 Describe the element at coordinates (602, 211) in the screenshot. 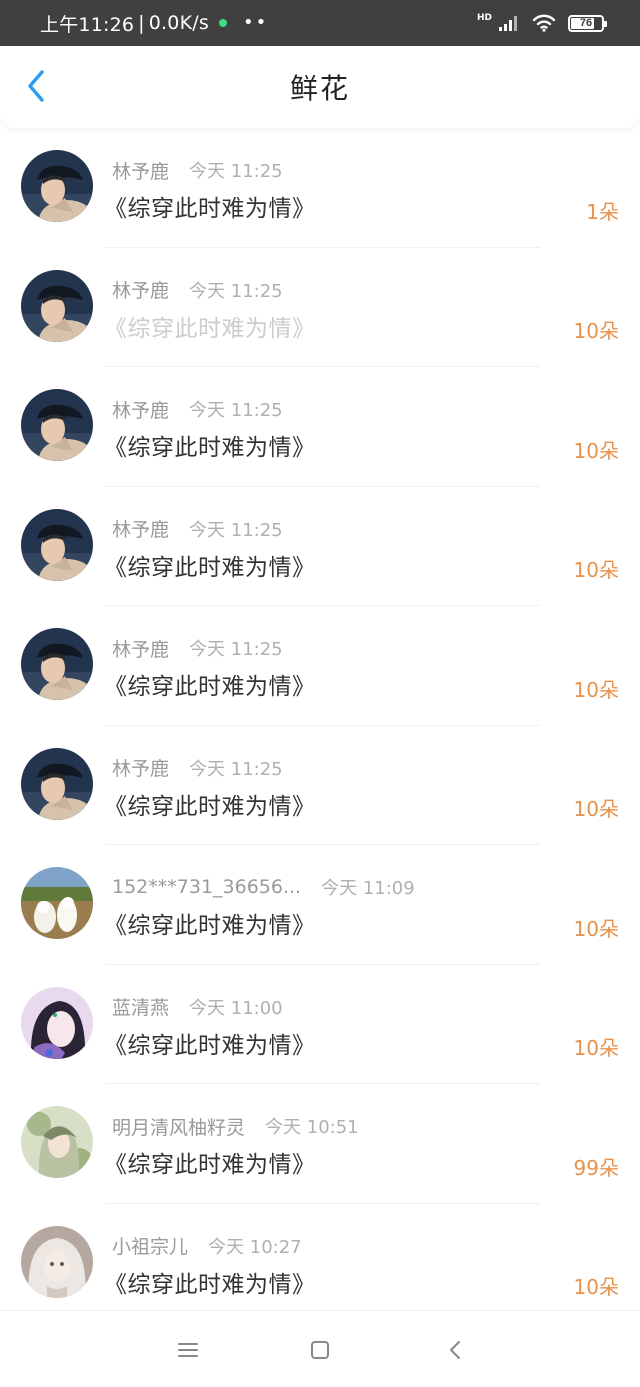

I see `flower-count: 1朵` at that location.